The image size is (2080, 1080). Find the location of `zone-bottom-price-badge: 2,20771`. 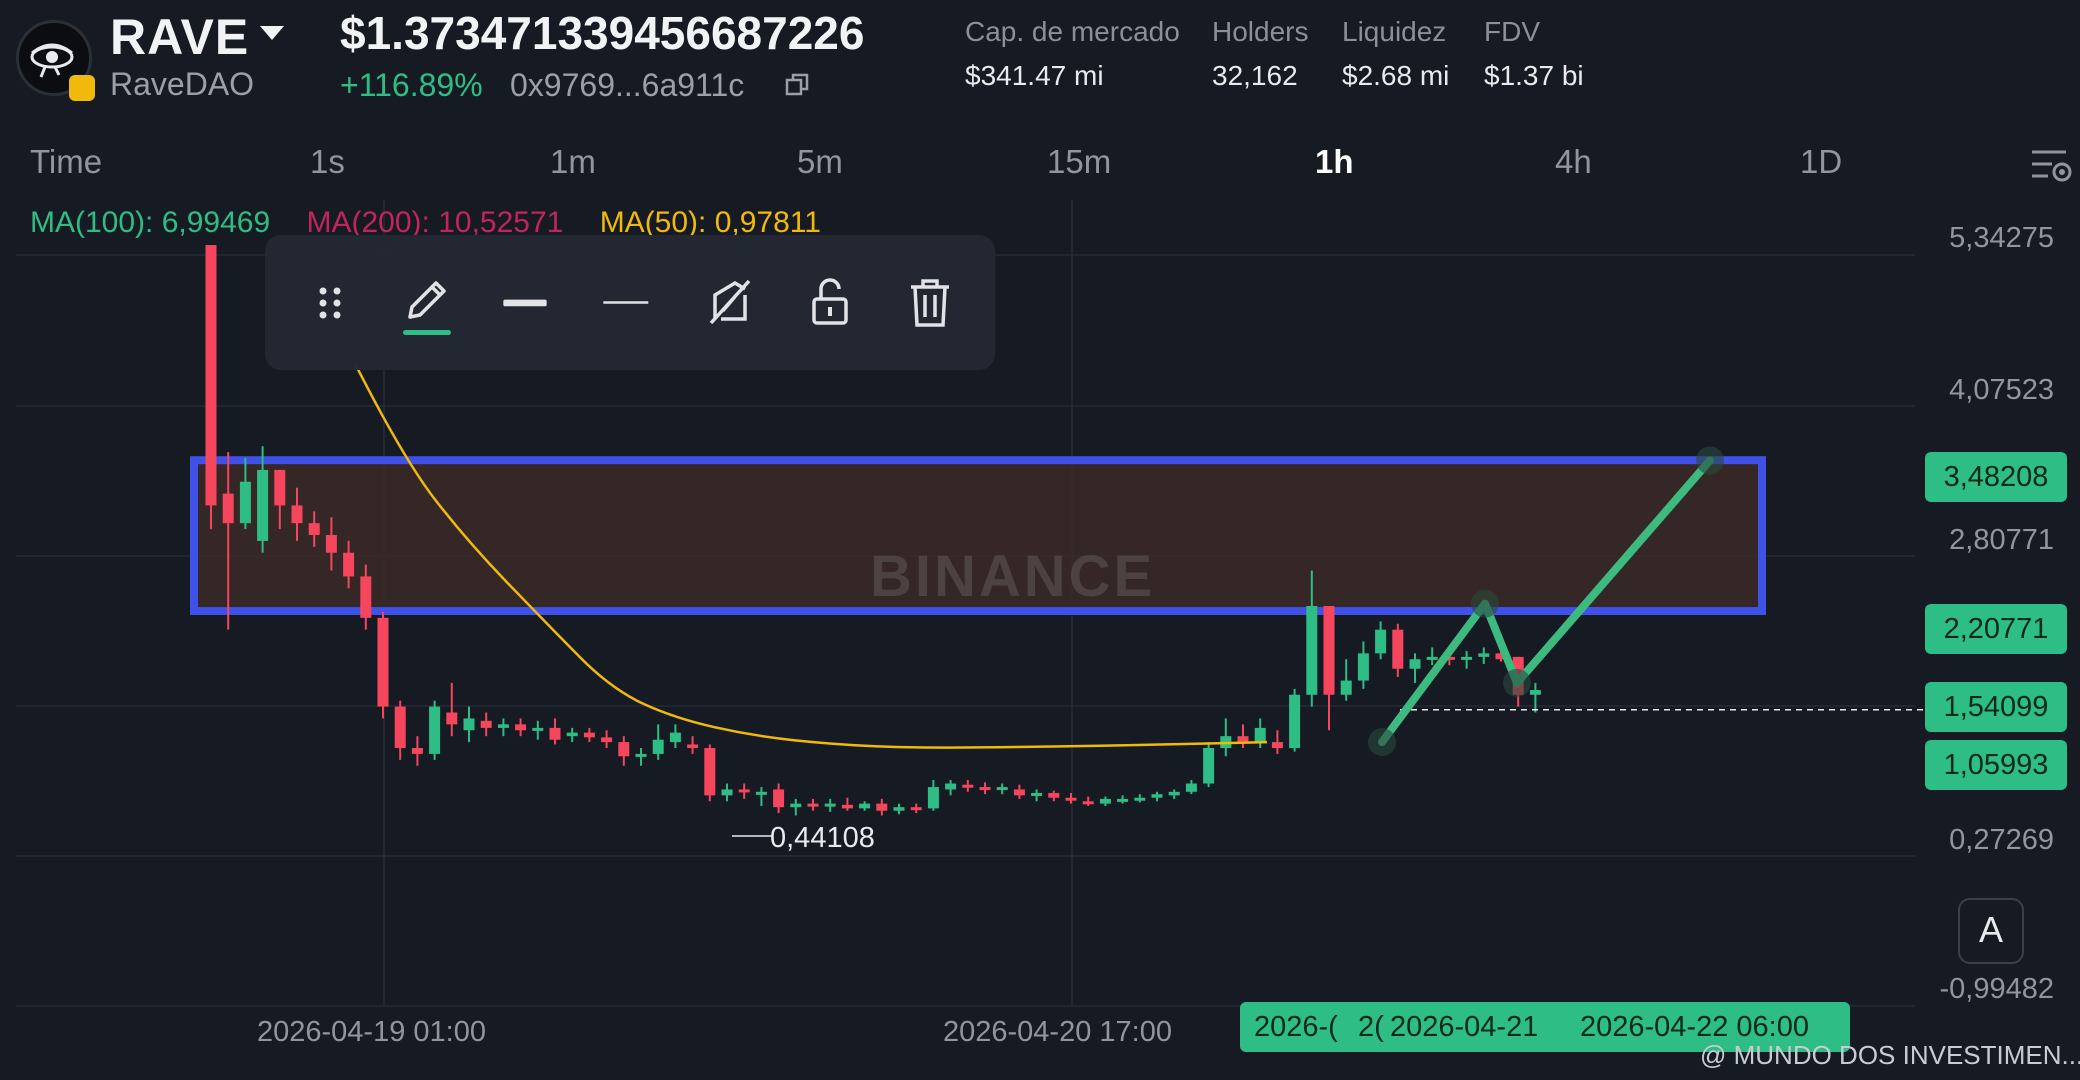

zone-bottom-price-badge: 2,20771 is located at coordinates (1996, 629).